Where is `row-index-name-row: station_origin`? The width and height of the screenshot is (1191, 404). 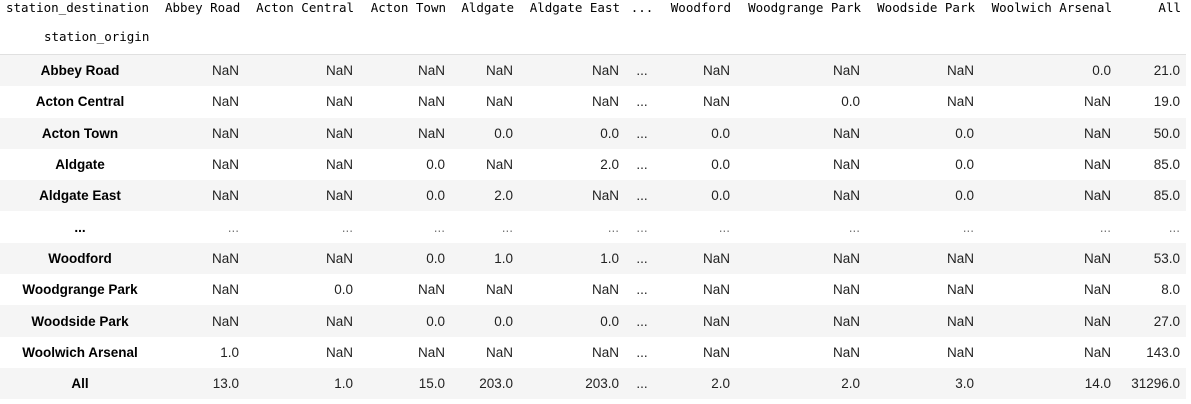
row-index-name-row: station_origin is located at coordinates (593, 36).